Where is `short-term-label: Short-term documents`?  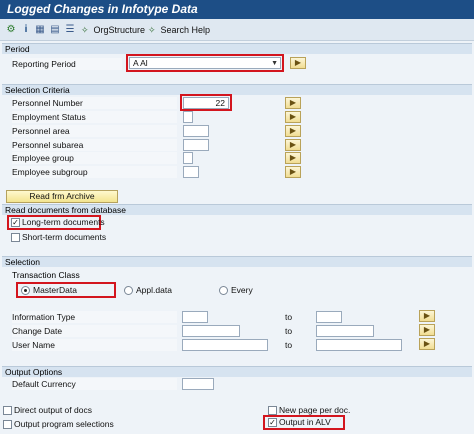 short-term-label: Short-term documents is located at coordinates (64, 237).